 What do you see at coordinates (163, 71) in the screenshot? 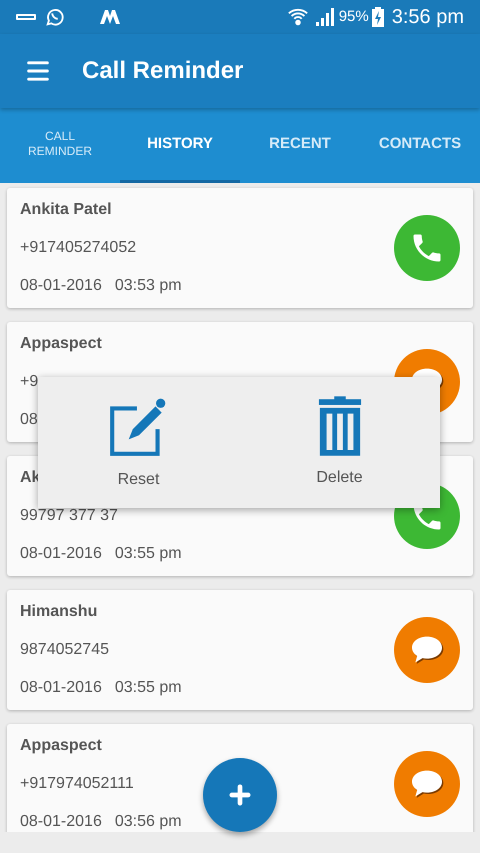
I see `app-title: Call Reminder` at bounding box center [163, 71].